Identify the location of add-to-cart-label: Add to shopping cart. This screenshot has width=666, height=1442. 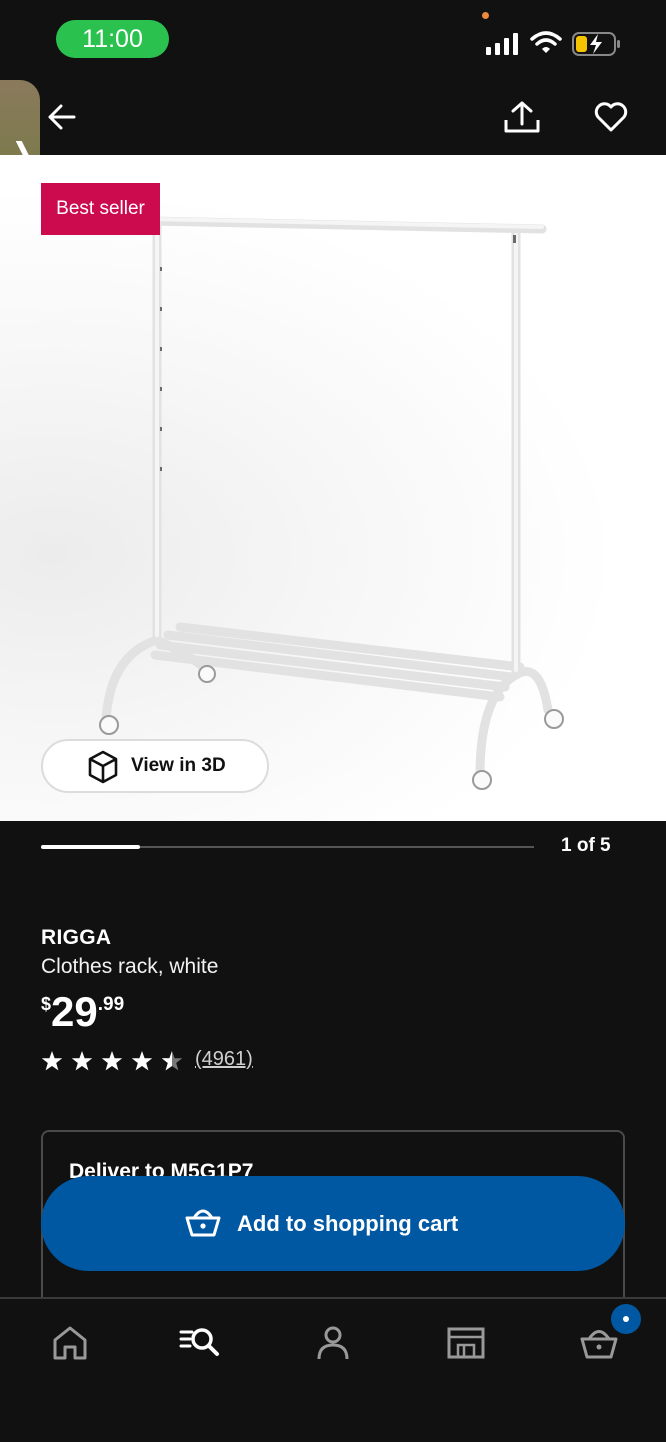
(348, 1223).